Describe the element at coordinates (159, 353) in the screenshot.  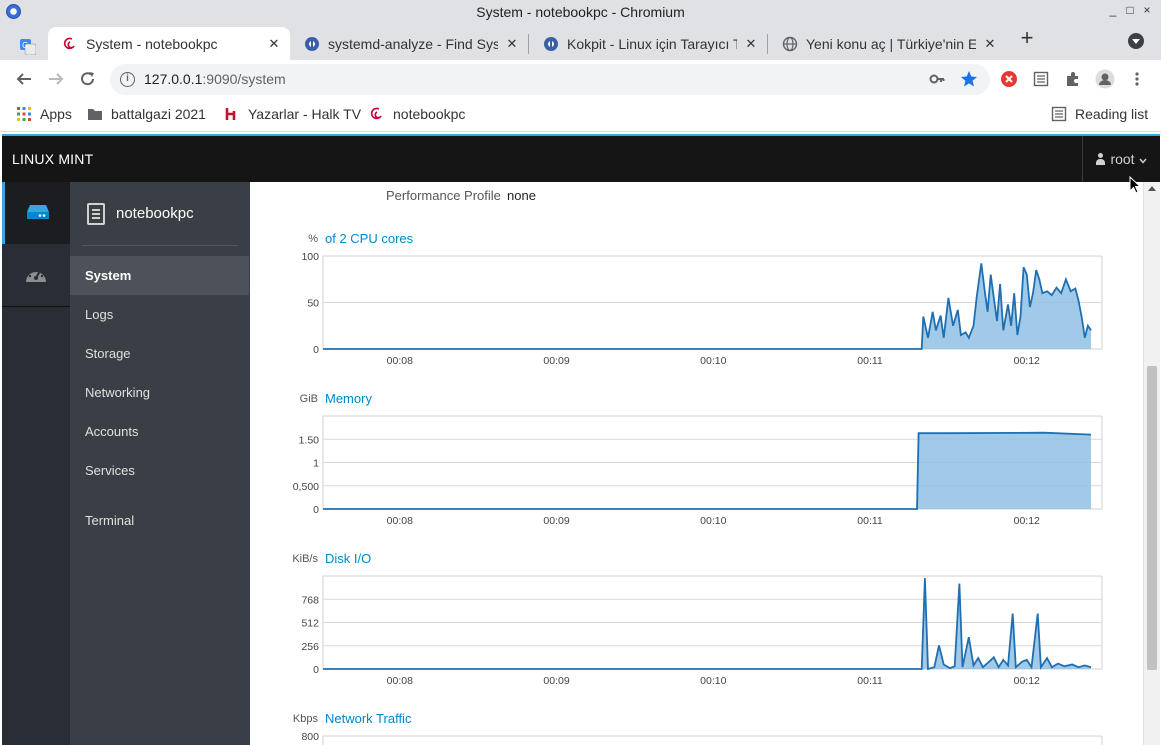
I see `nav-item-storage: Storage` at that location.